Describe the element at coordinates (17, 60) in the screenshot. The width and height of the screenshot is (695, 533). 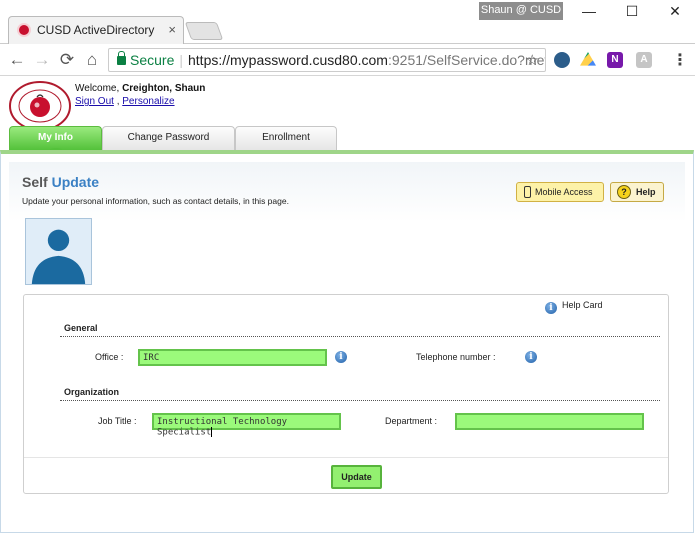
I see `back-icon: ←` at that location.